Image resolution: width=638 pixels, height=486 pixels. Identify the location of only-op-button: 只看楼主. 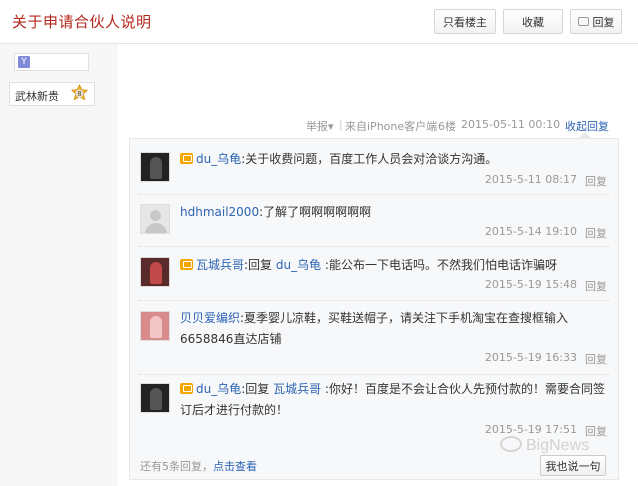
(465, 21).